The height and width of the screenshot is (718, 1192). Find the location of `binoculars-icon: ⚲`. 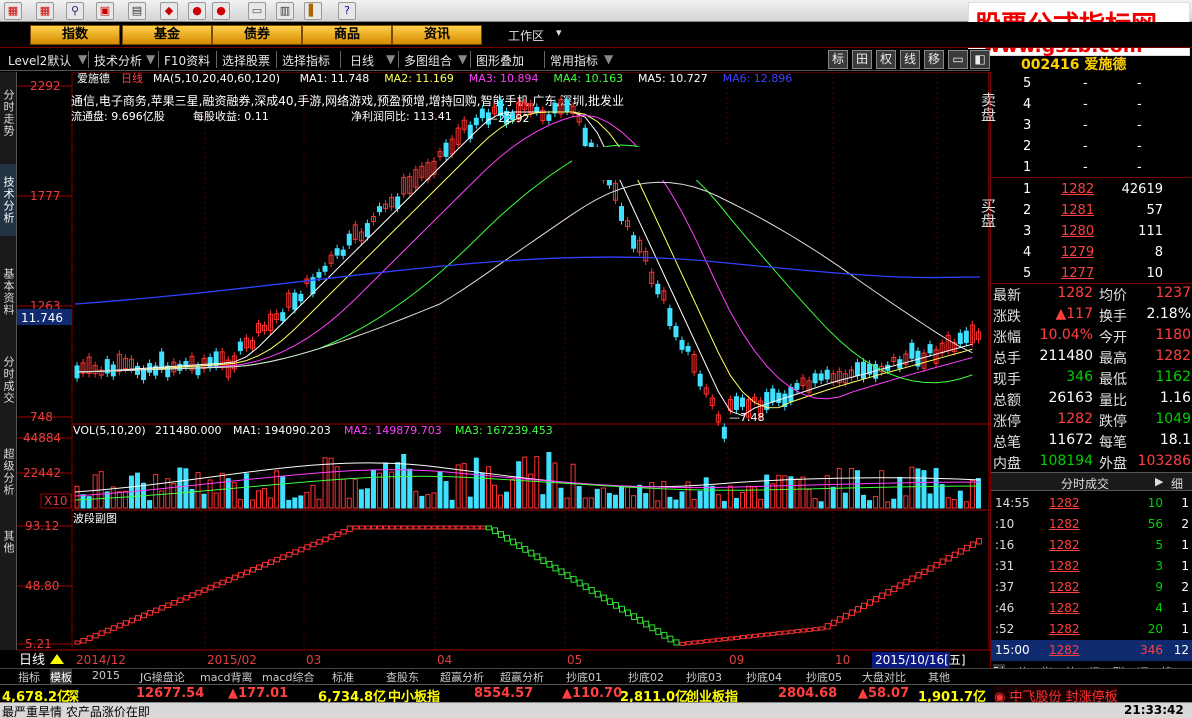

binoculars-icon: ⚲ is located at coordinates (75, 11).